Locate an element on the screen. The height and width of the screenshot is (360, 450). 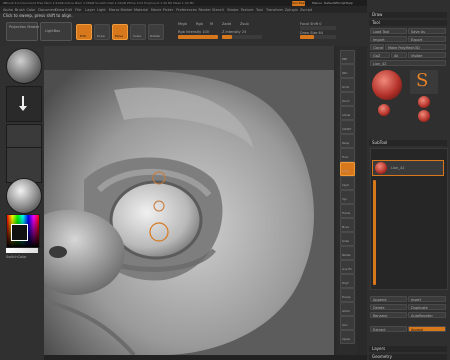
geometry-header: Geometry is located at coordinates (408, 357).